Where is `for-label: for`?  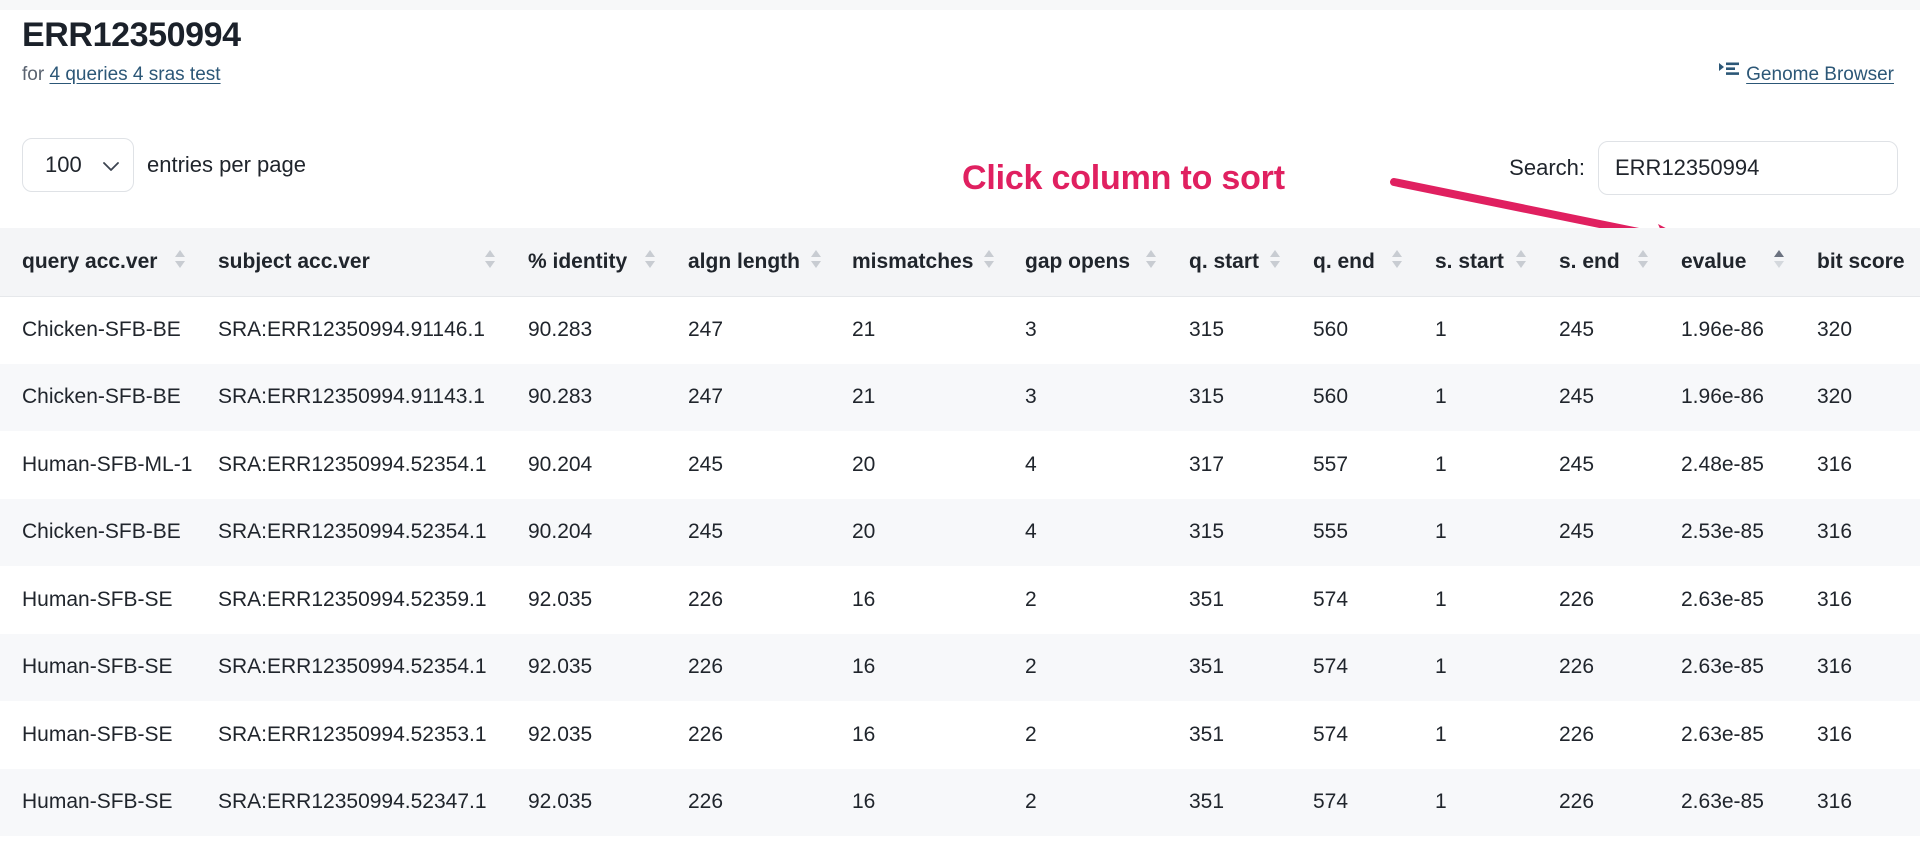
for-label: for is located at coordinates (33, 74).